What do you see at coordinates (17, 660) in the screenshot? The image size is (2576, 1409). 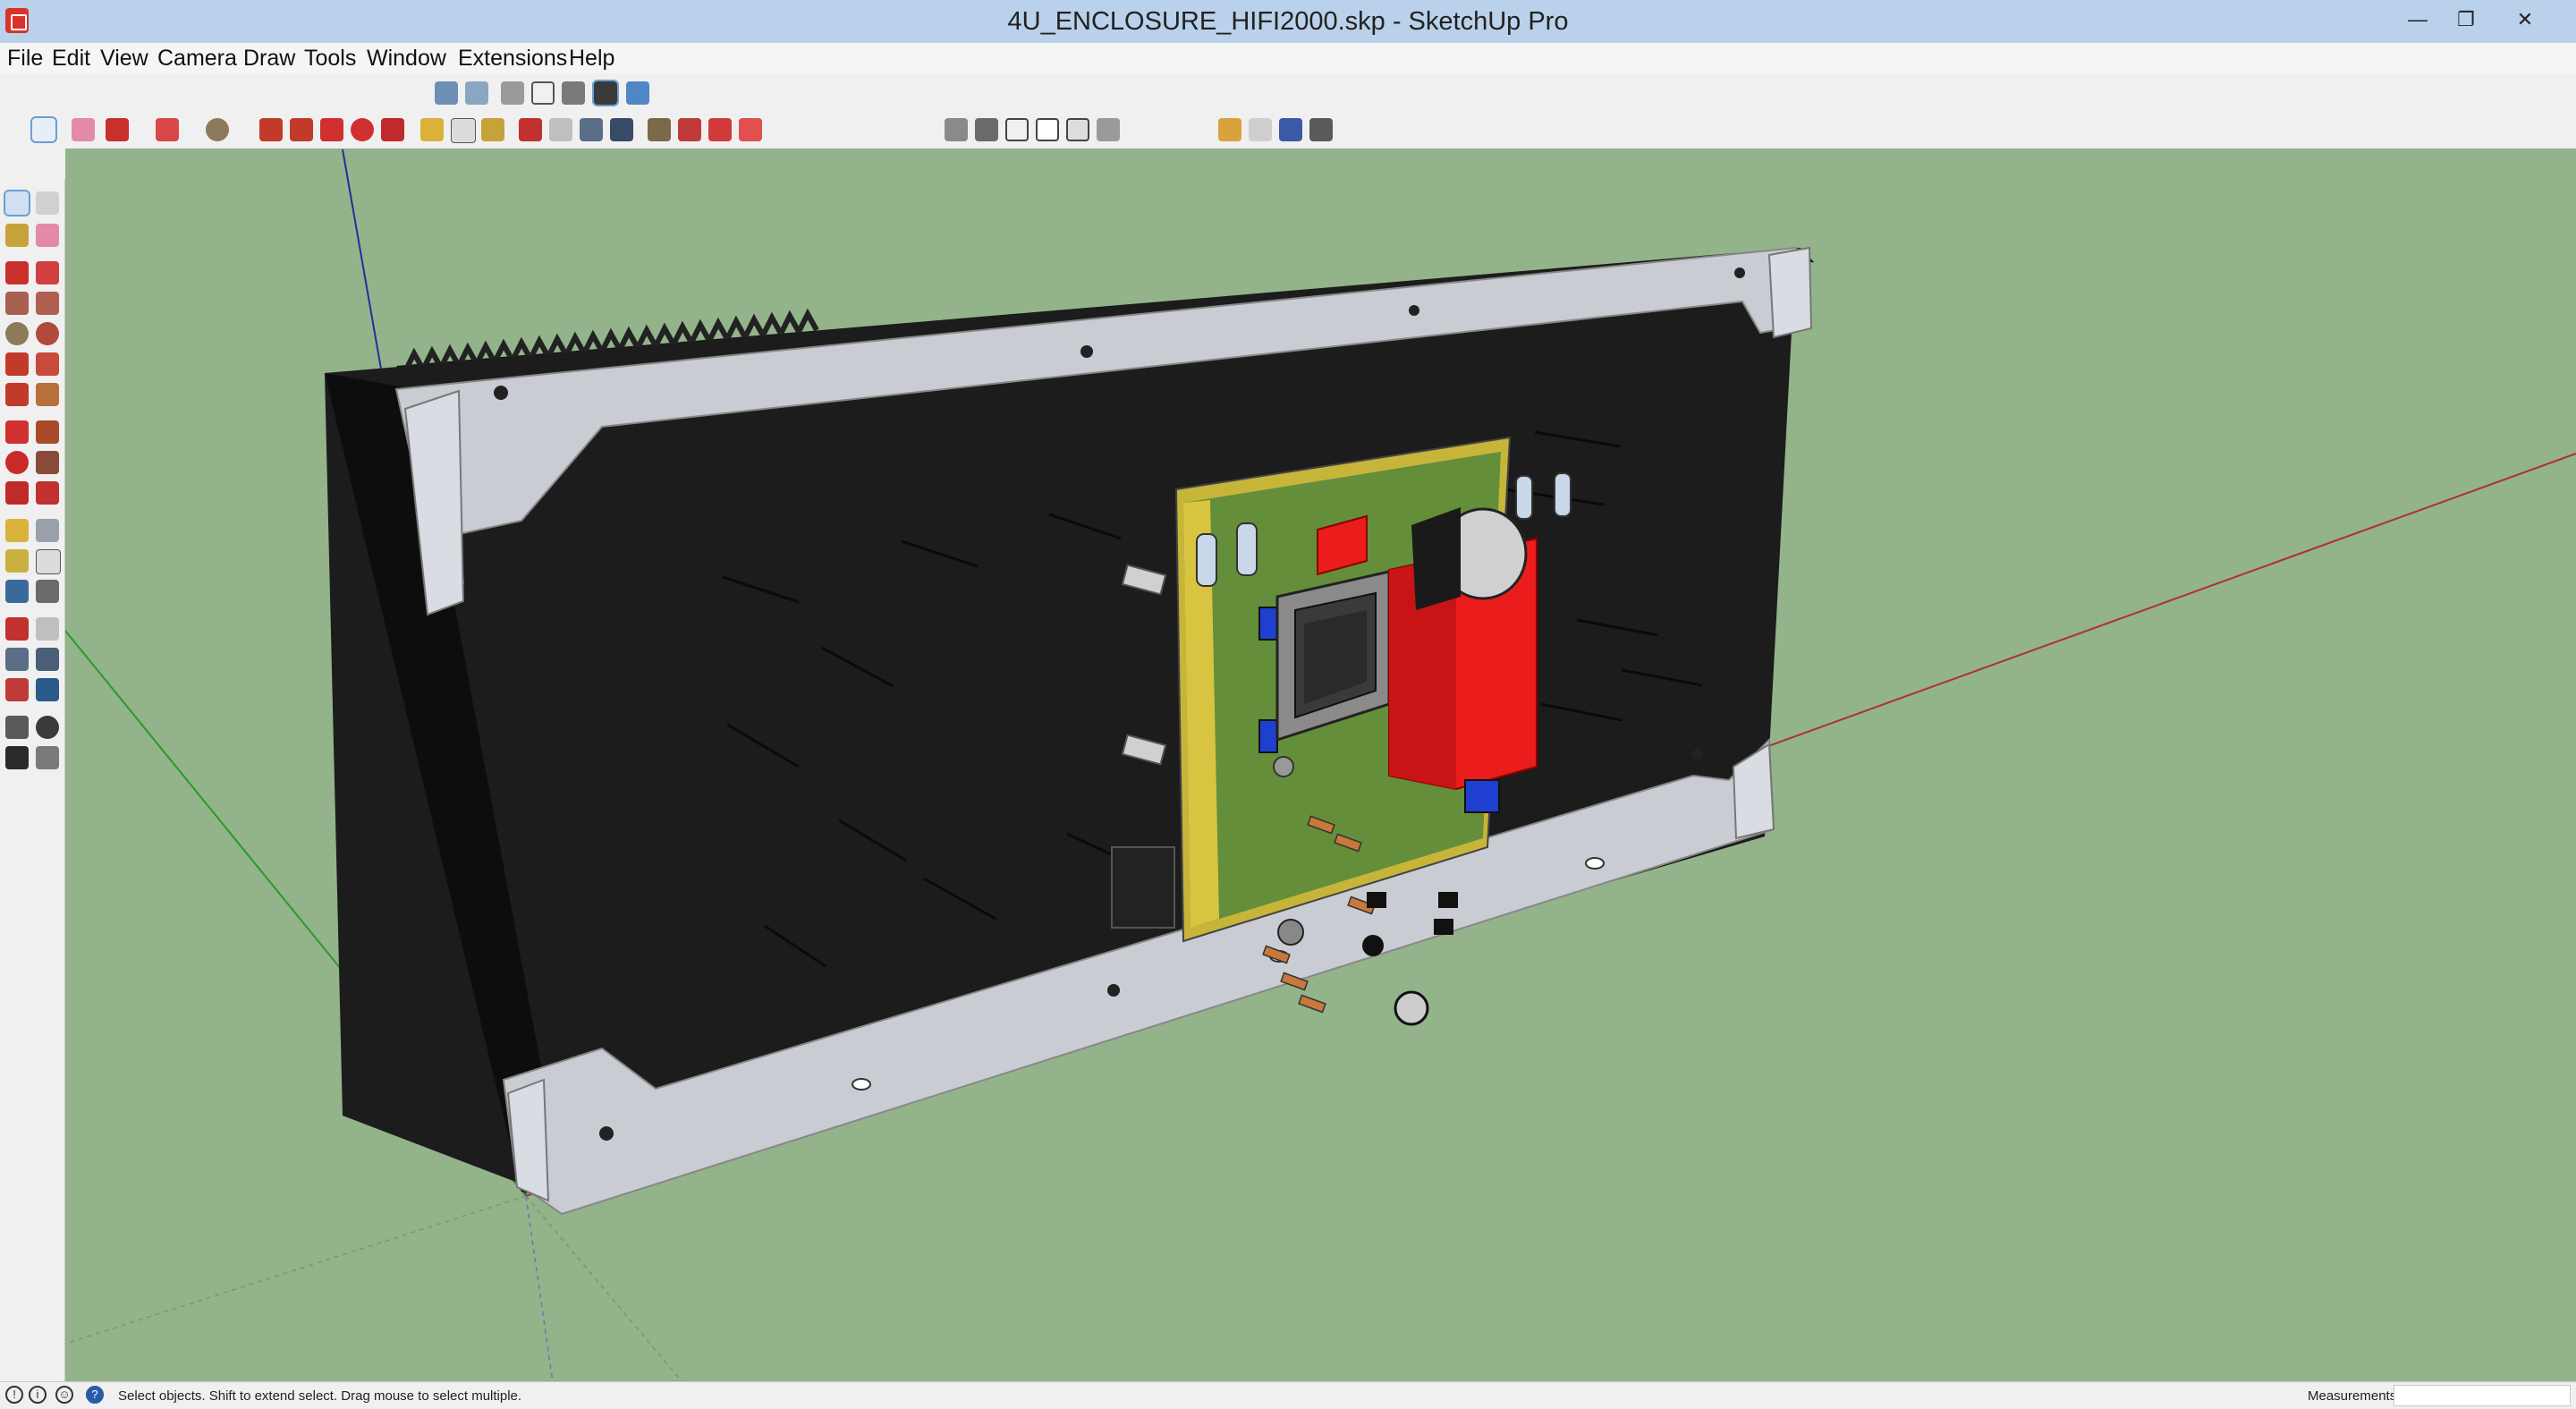 I see `zoom-tool-icon` at bounding box center [17, 660].